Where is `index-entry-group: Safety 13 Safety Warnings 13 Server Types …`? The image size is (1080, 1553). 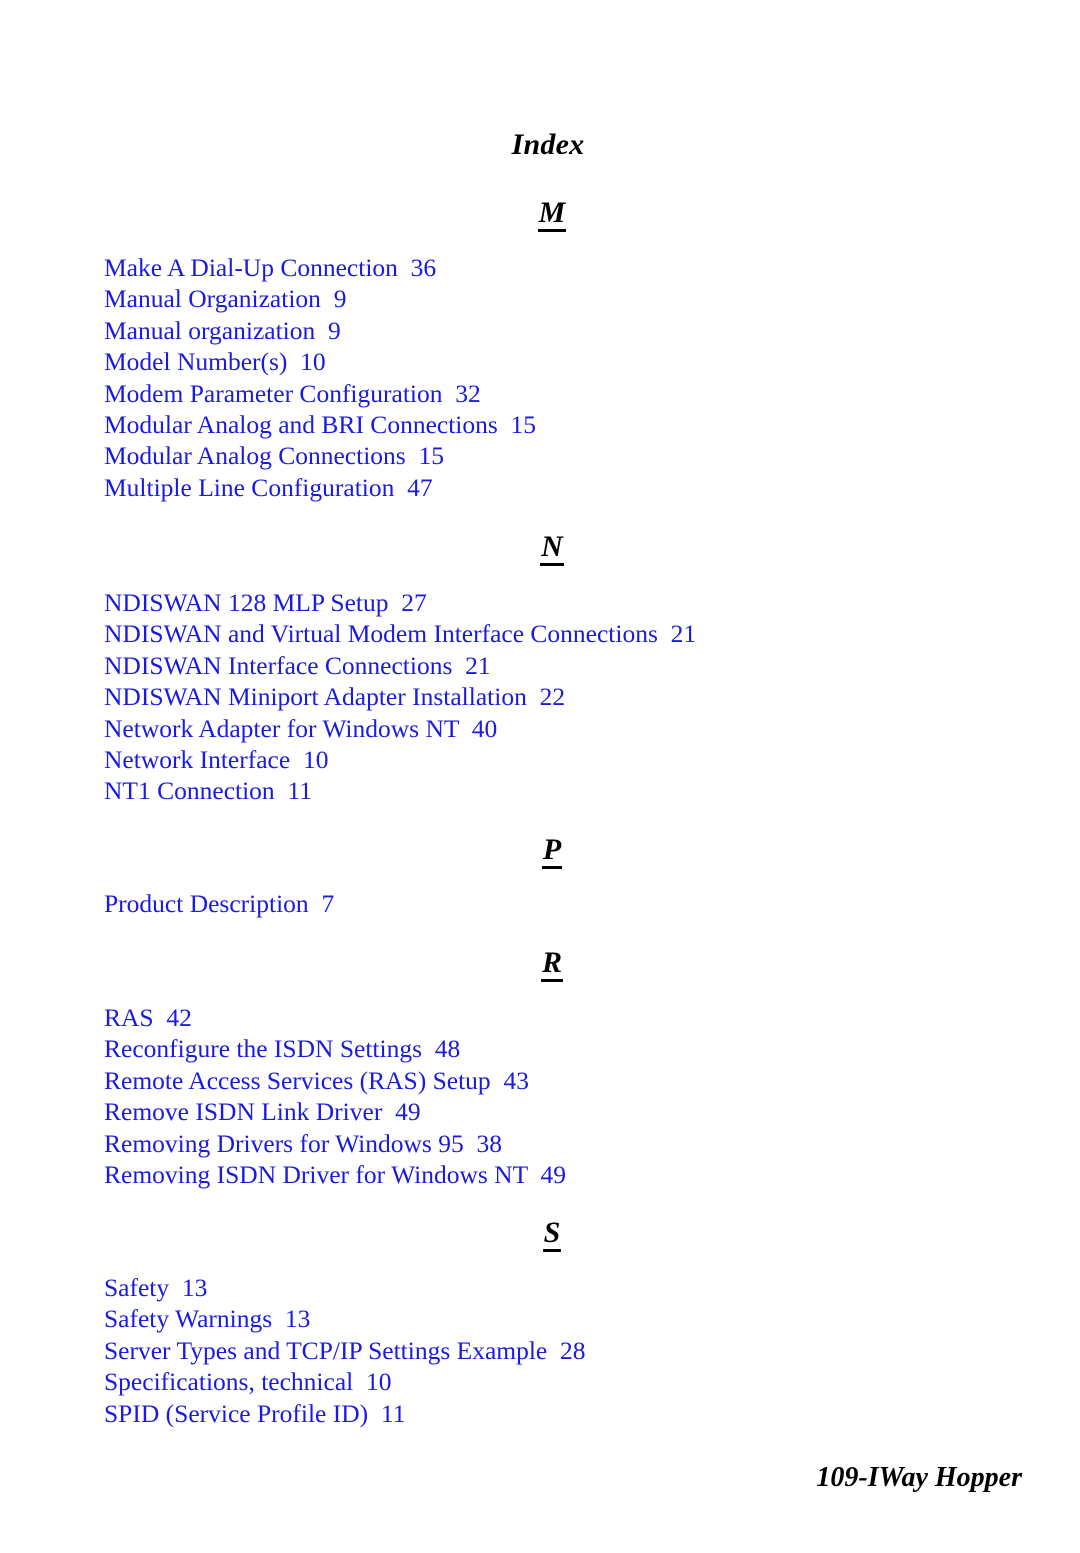 index-entry-group: Safety 13 Safety Warnings 13 Server Types … is located at coordinates (554, 1350).